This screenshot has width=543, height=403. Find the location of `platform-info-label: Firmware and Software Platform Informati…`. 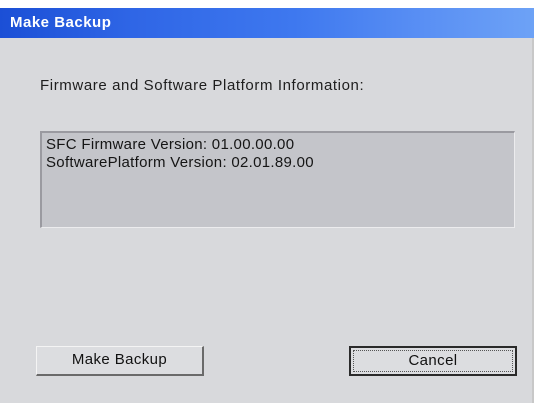

platform-info-label: Firmware and Software Platform Informati… is located at coordinates (202, 85).